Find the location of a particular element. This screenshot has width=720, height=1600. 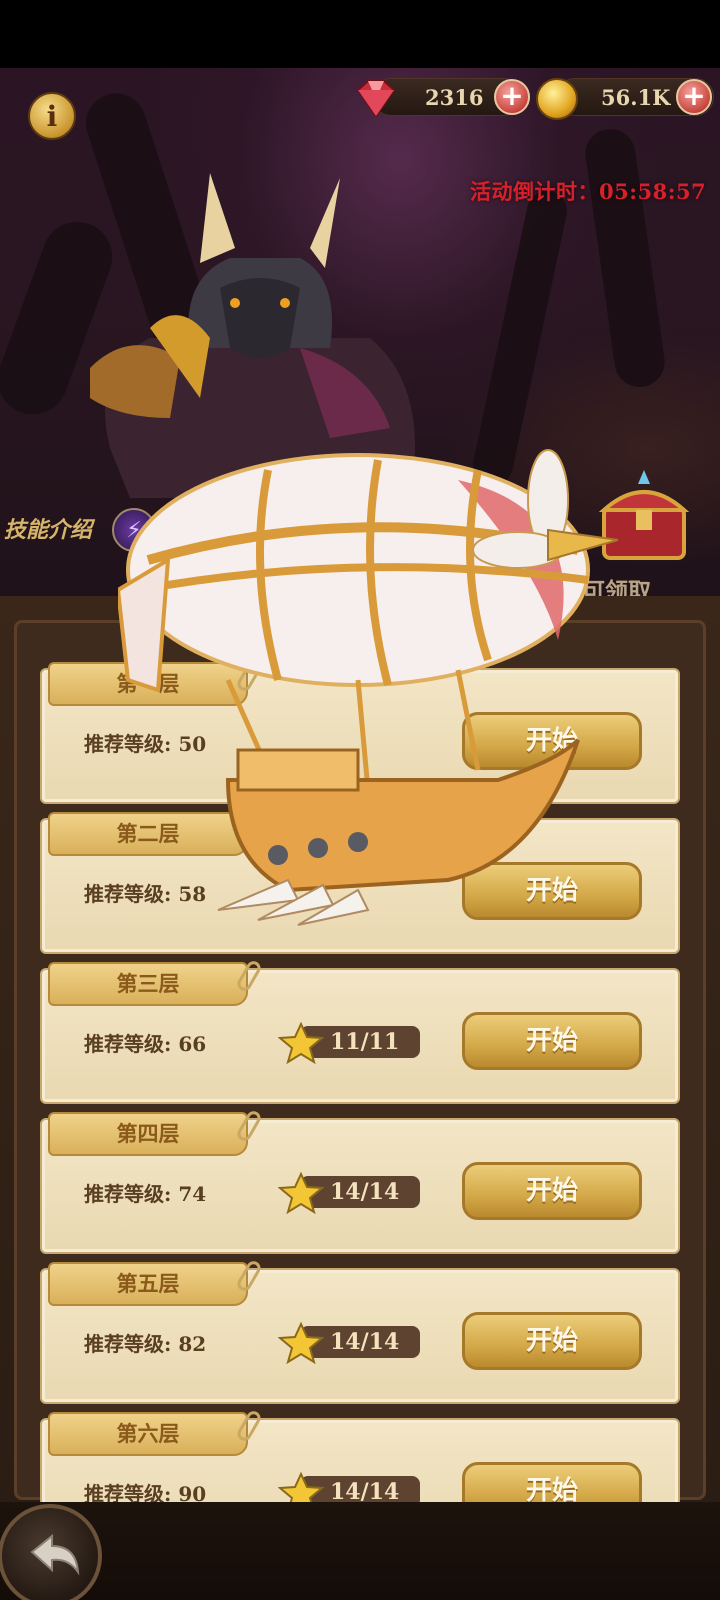

level-card: 第五层 推荐等级: 82 14/14 开始 is located at coordinates (360, 1331).